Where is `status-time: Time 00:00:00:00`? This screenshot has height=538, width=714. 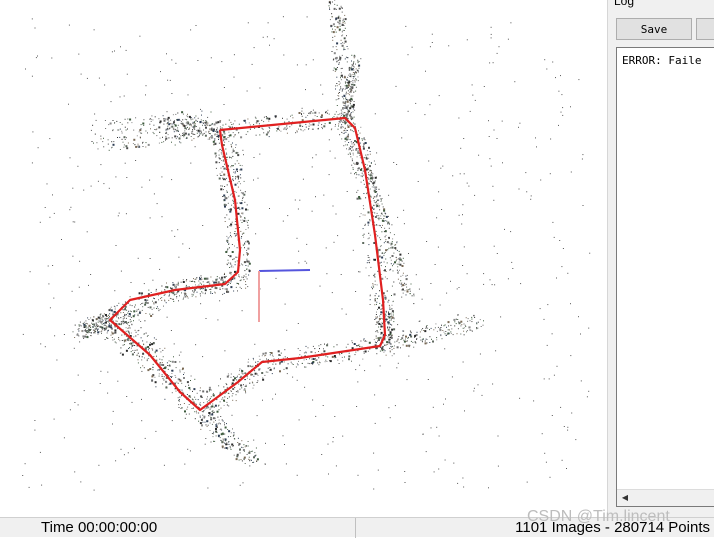
status-time: Time 00:00:00:00 is located at coordinates (99, 527).